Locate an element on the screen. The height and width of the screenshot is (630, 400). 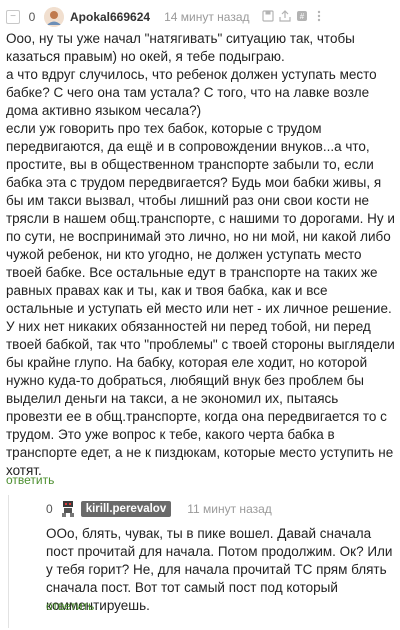
save-icon is located at coordinates (267, 17).